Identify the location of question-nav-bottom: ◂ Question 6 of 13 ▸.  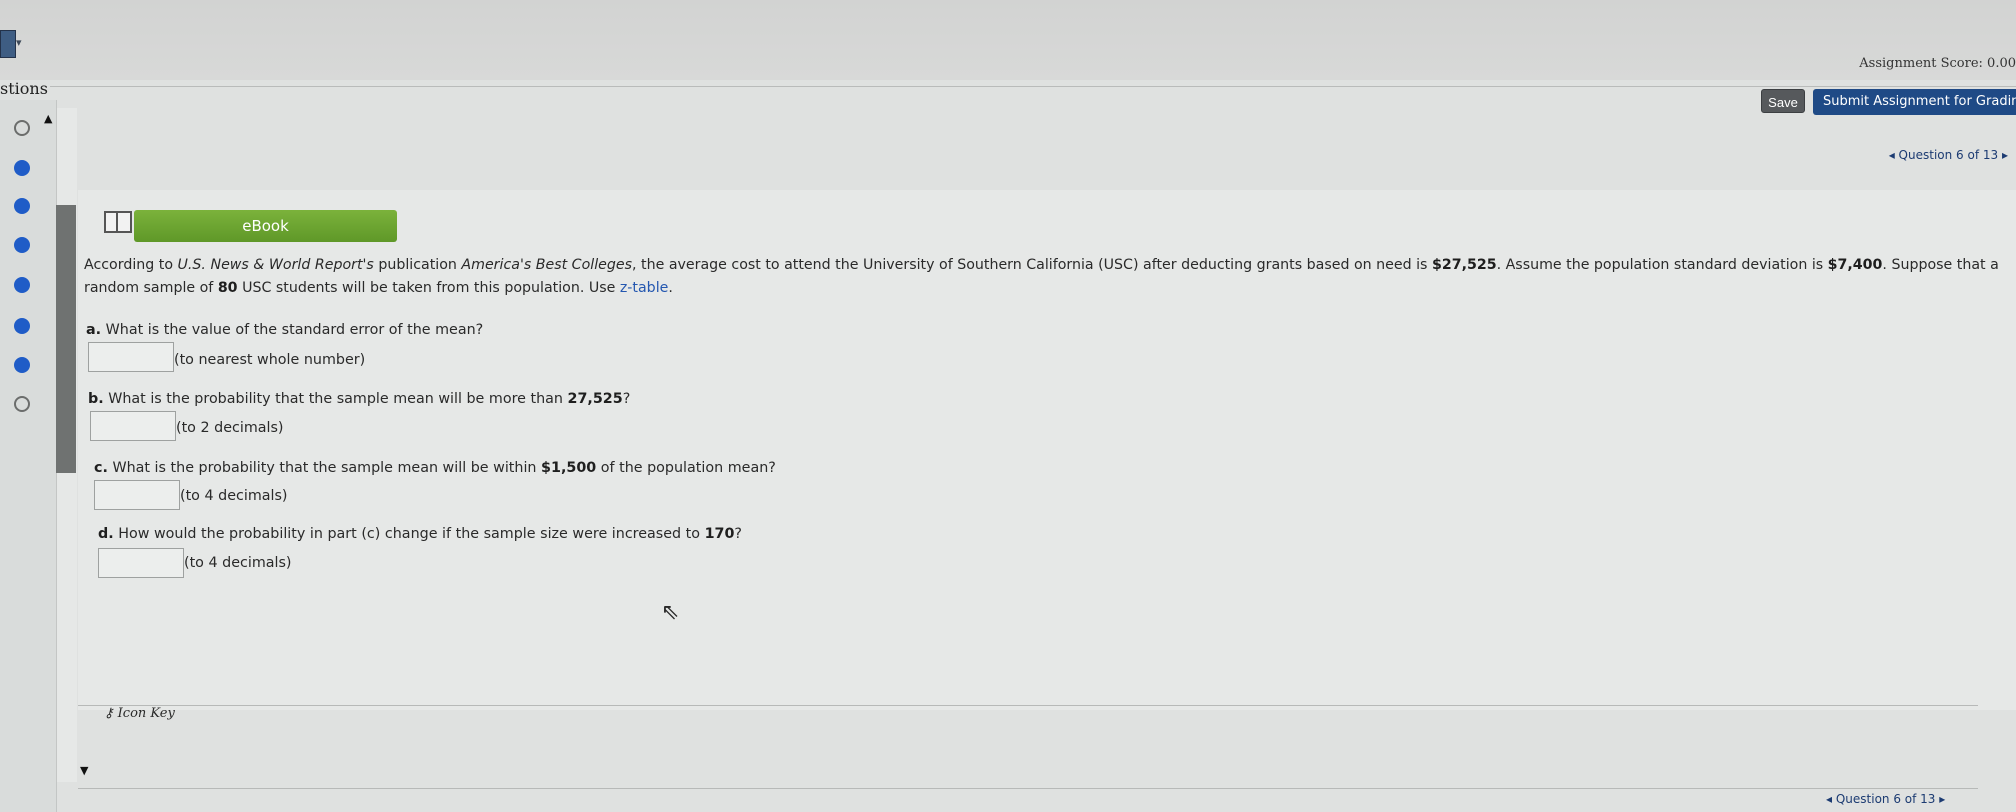
(1885, 799).